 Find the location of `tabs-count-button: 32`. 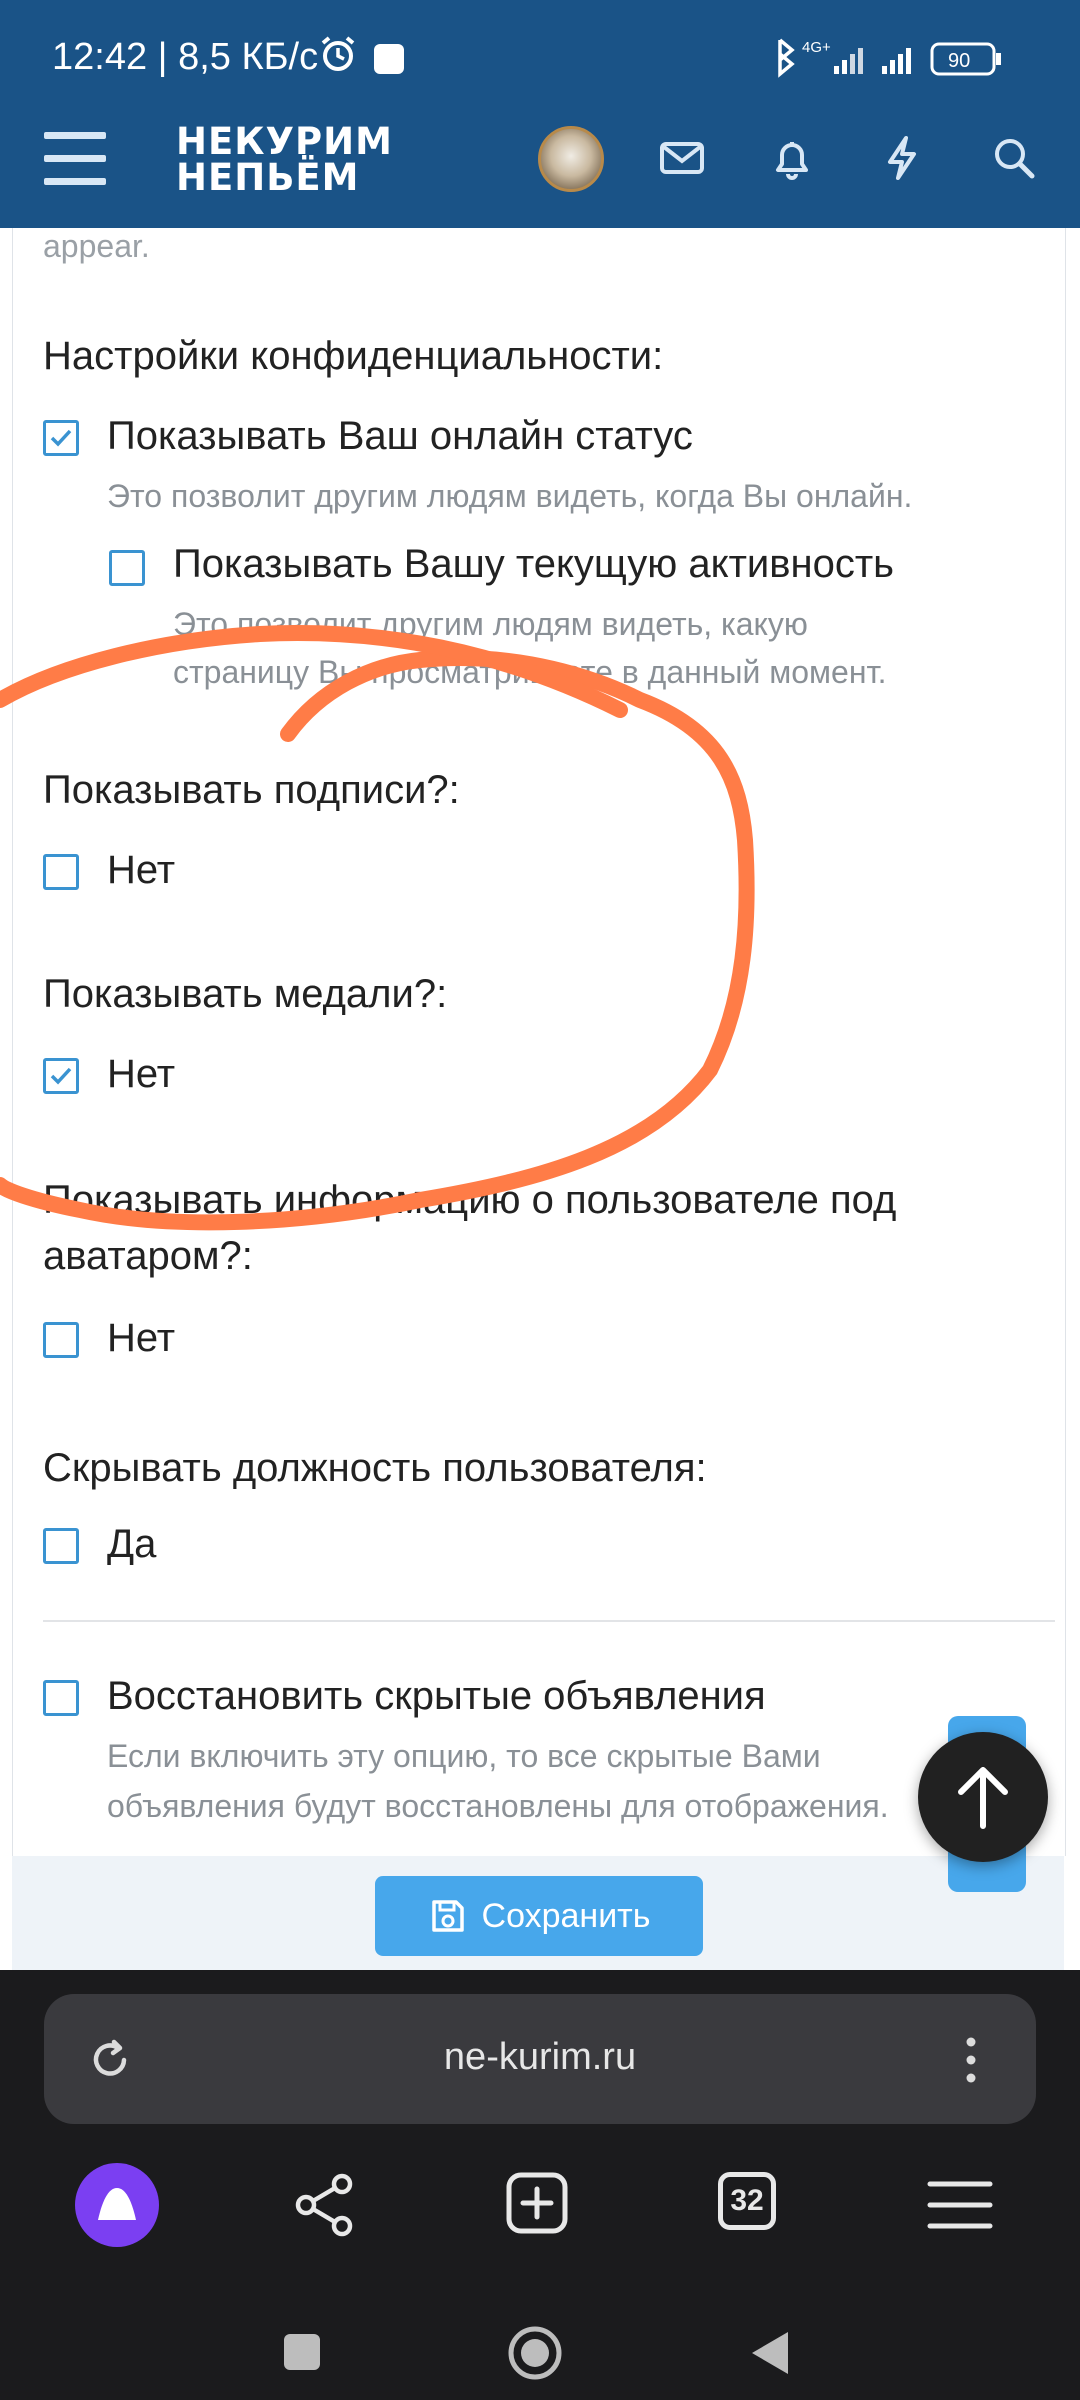

tabs-count-button: 32 is located at coordinates (747, 2201).